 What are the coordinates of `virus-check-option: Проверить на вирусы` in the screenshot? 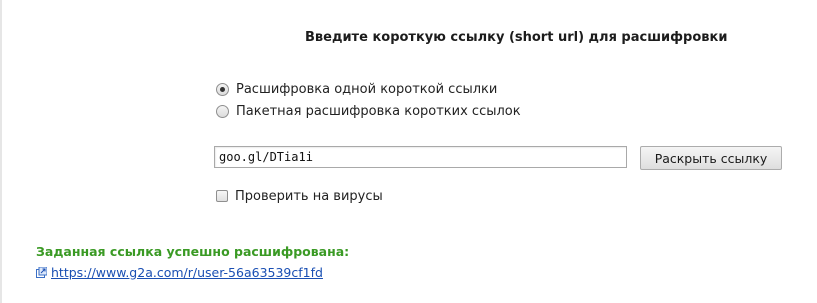 It's located at (299, 196).